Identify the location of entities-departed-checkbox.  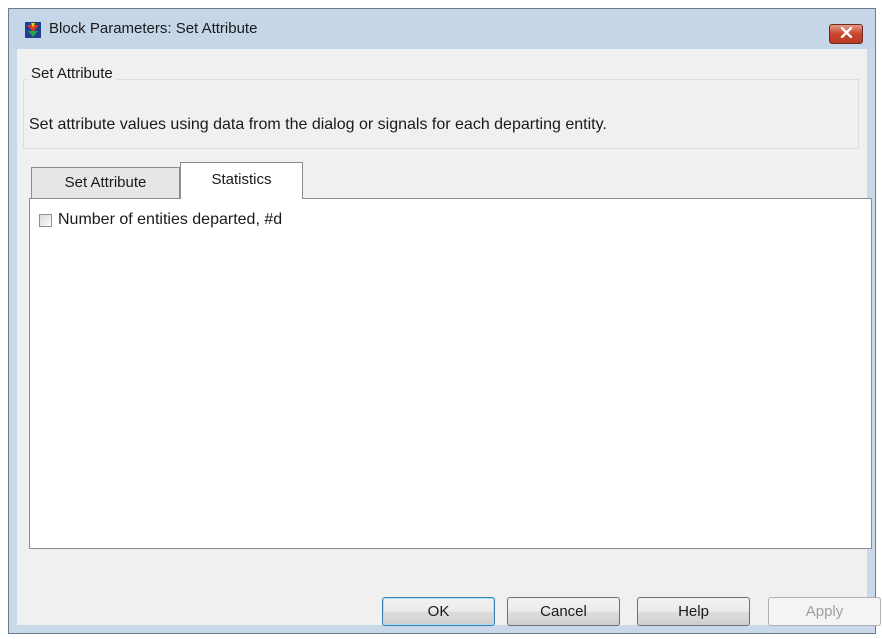
(45, 220).